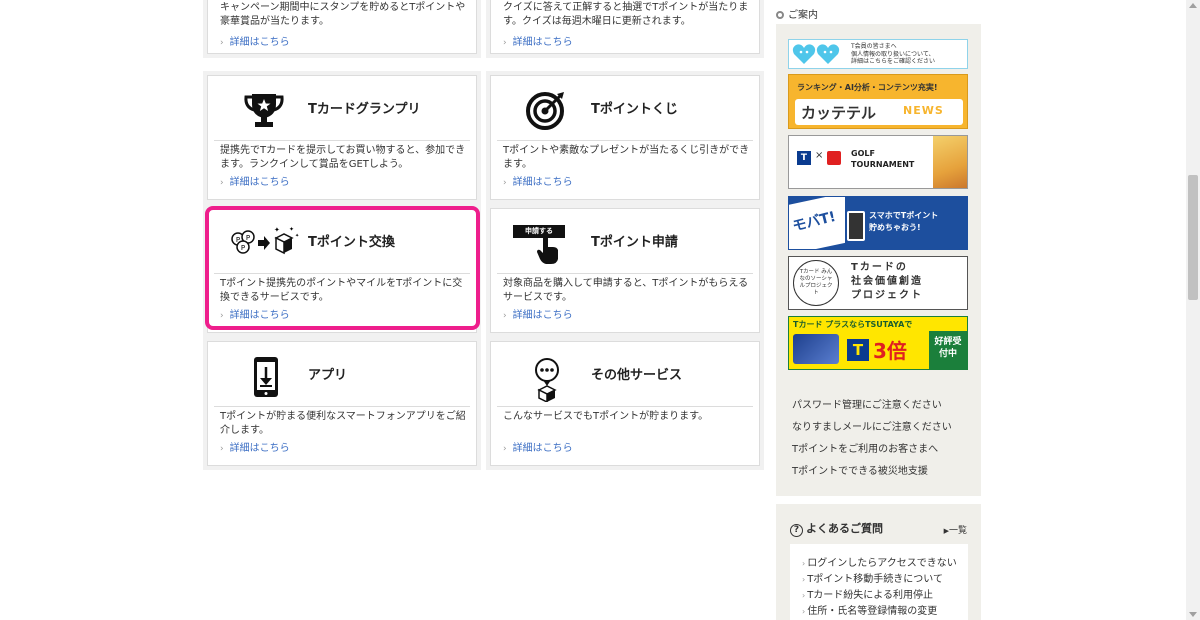 This screenshot has height=620, width=1200. Describe the element at coordinates (1193, 237) in the screenshot. I see `scrollbar-thumb` at that location.